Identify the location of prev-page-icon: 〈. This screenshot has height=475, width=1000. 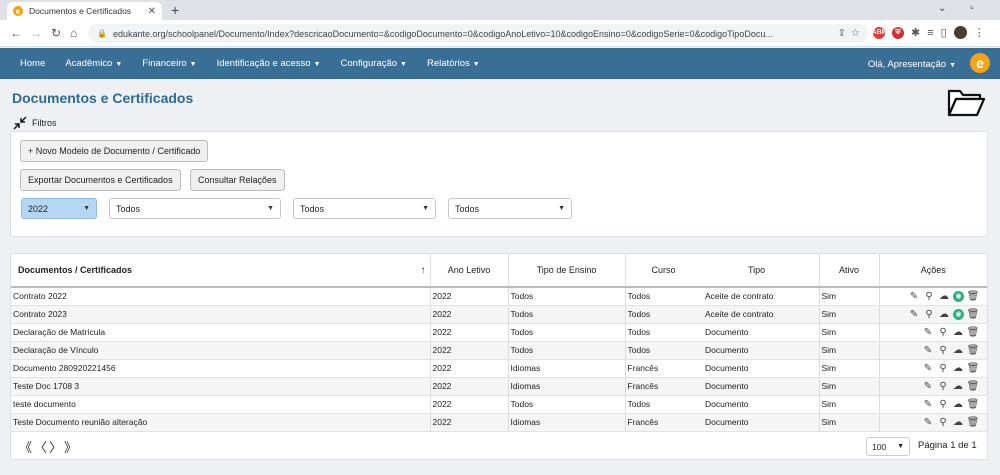
(40, 446).